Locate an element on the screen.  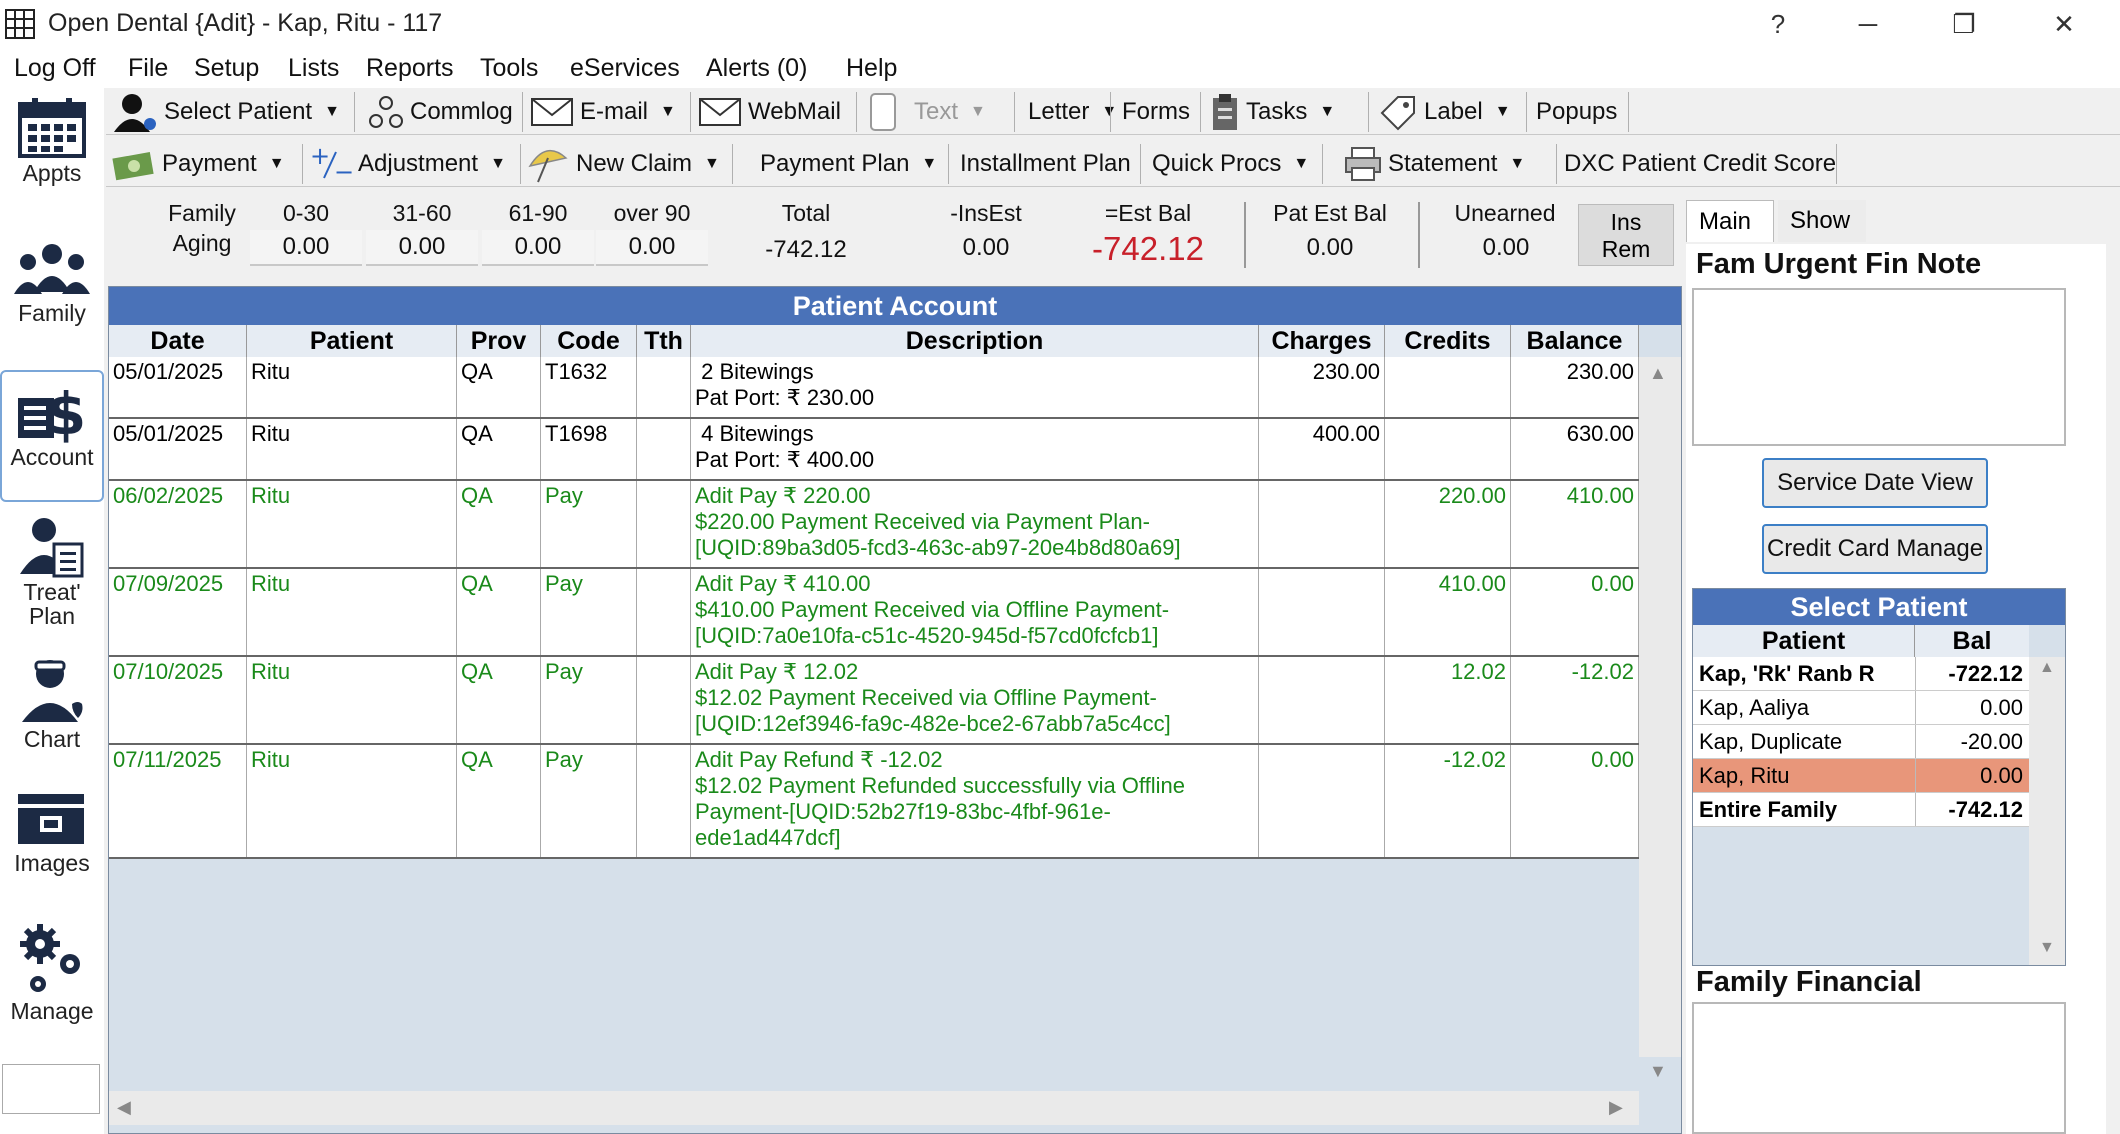
aging-divider is located at coordinates (1245, 235).